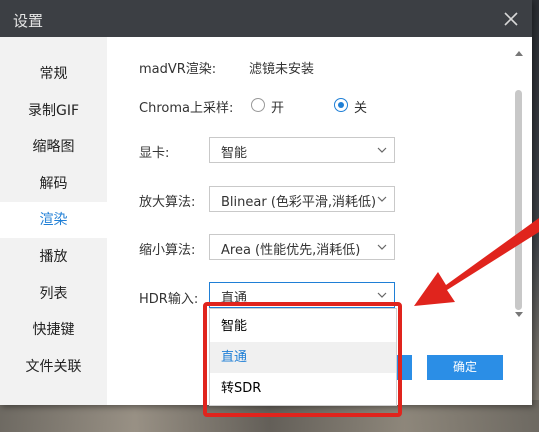  Describe the element at coordinates (167, 250) in the screenshot. I see `downscale-label: 缩小算法:` at that location.